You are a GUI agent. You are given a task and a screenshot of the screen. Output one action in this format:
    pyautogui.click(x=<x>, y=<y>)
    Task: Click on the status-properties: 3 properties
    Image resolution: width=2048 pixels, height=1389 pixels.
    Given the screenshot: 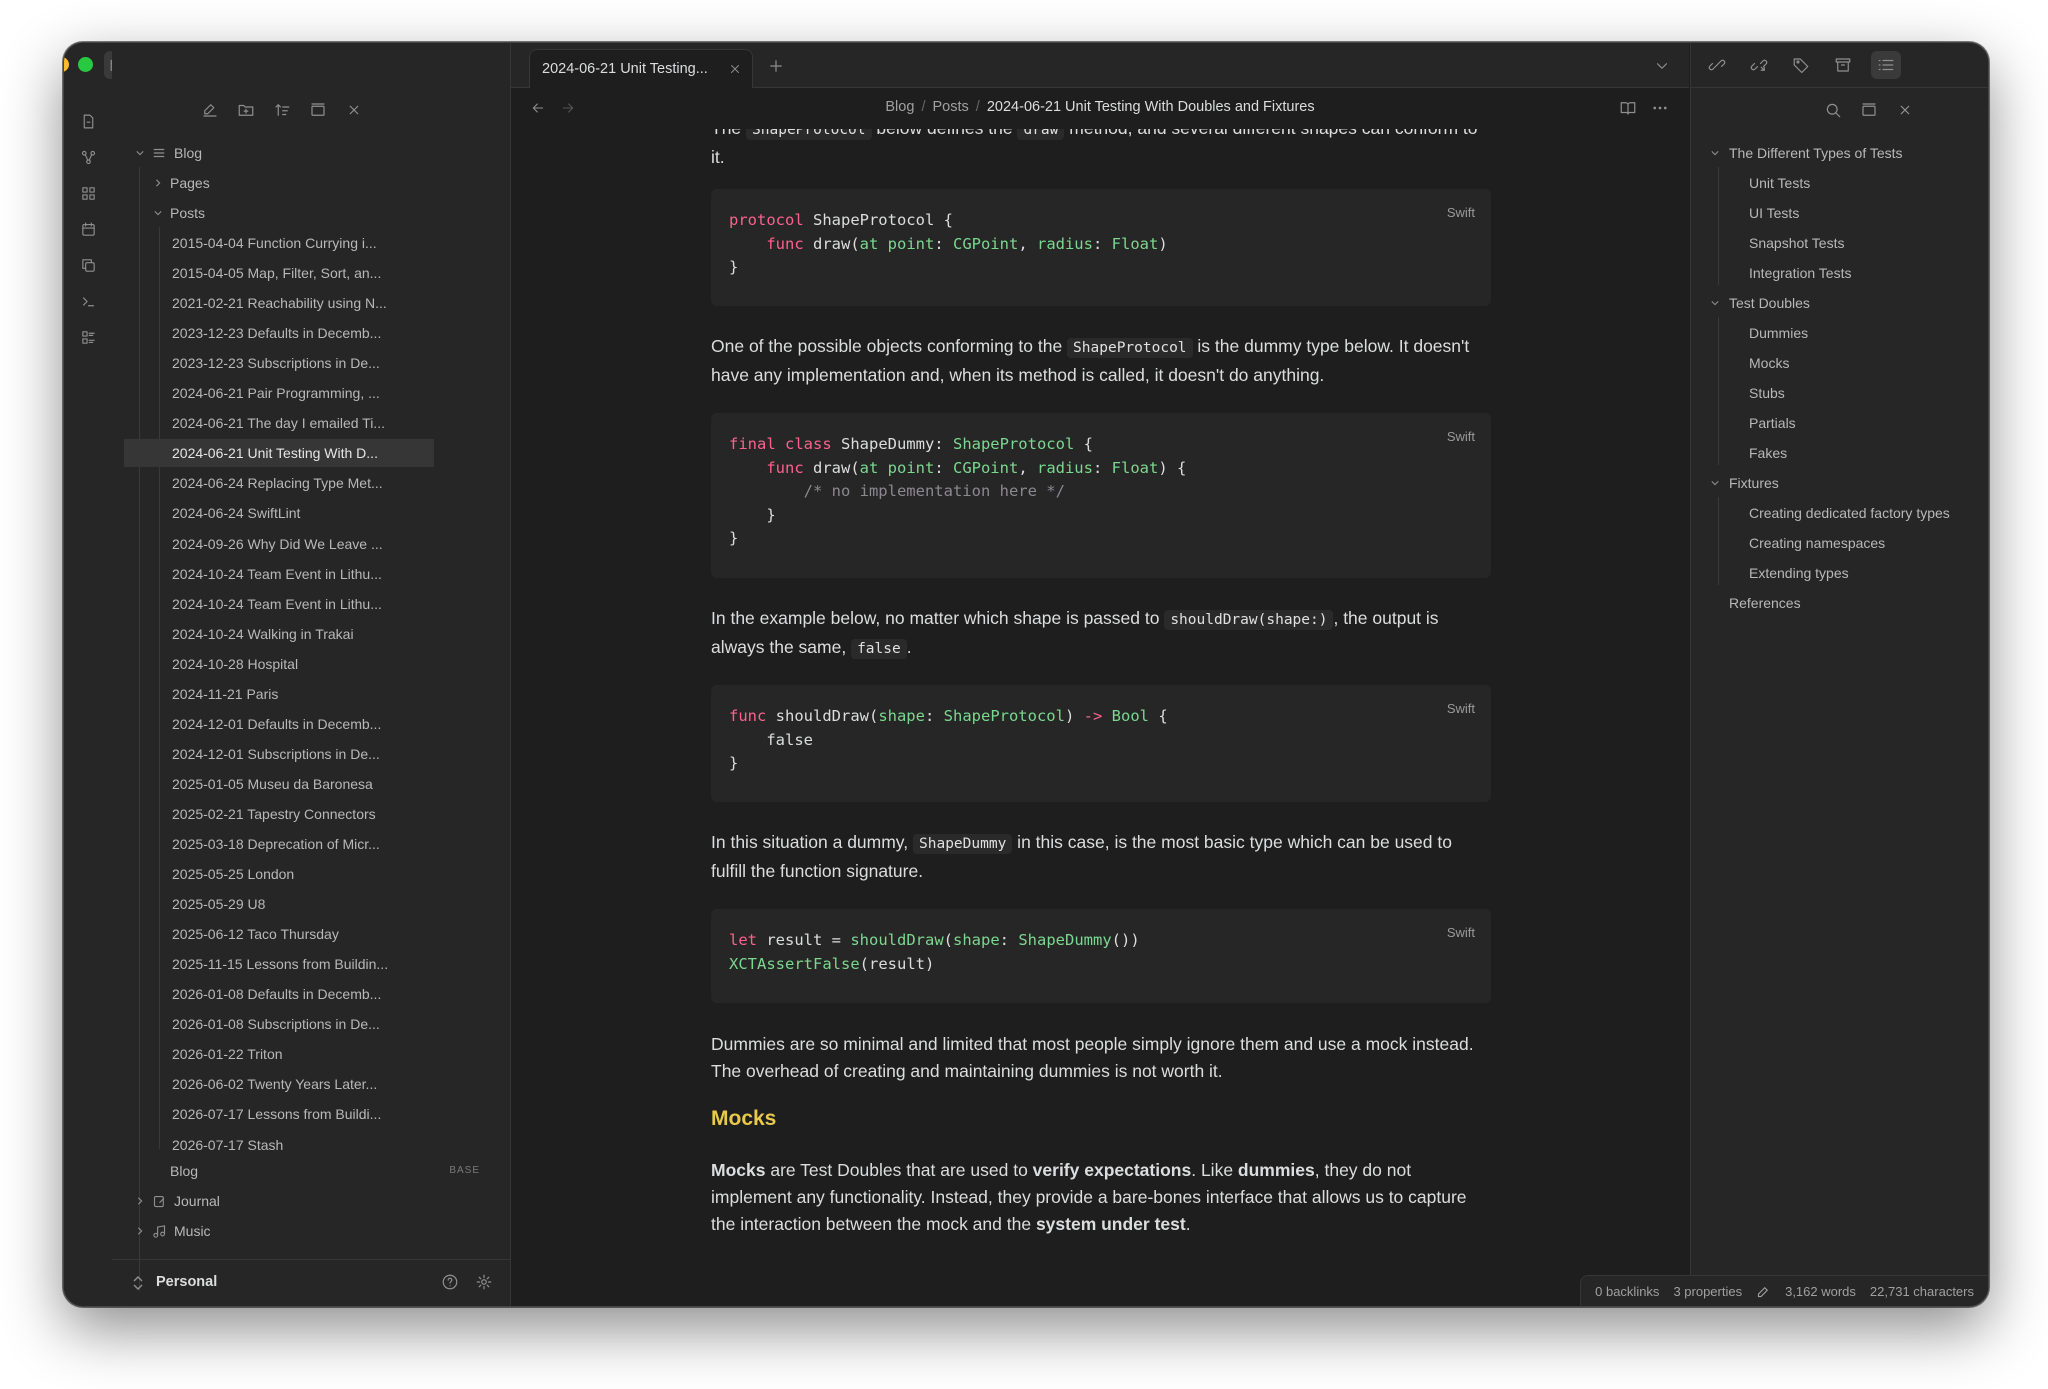 What is the action you would take?
    pyautogui.click(x=1707, y=1291)
    